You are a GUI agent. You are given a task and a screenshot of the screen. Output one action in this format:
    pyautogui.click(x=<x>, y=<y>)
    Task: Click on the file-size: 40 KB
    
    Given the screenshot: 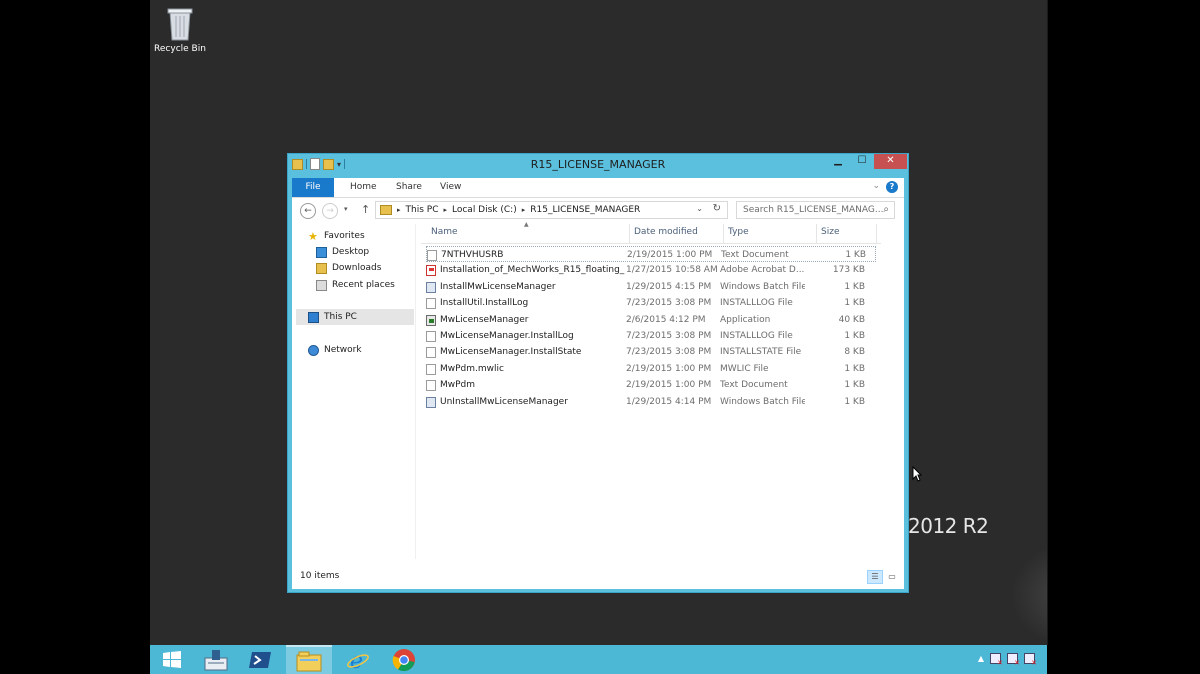 What is the action you would take?
    pyautogui.click(x=851, y=319)
    